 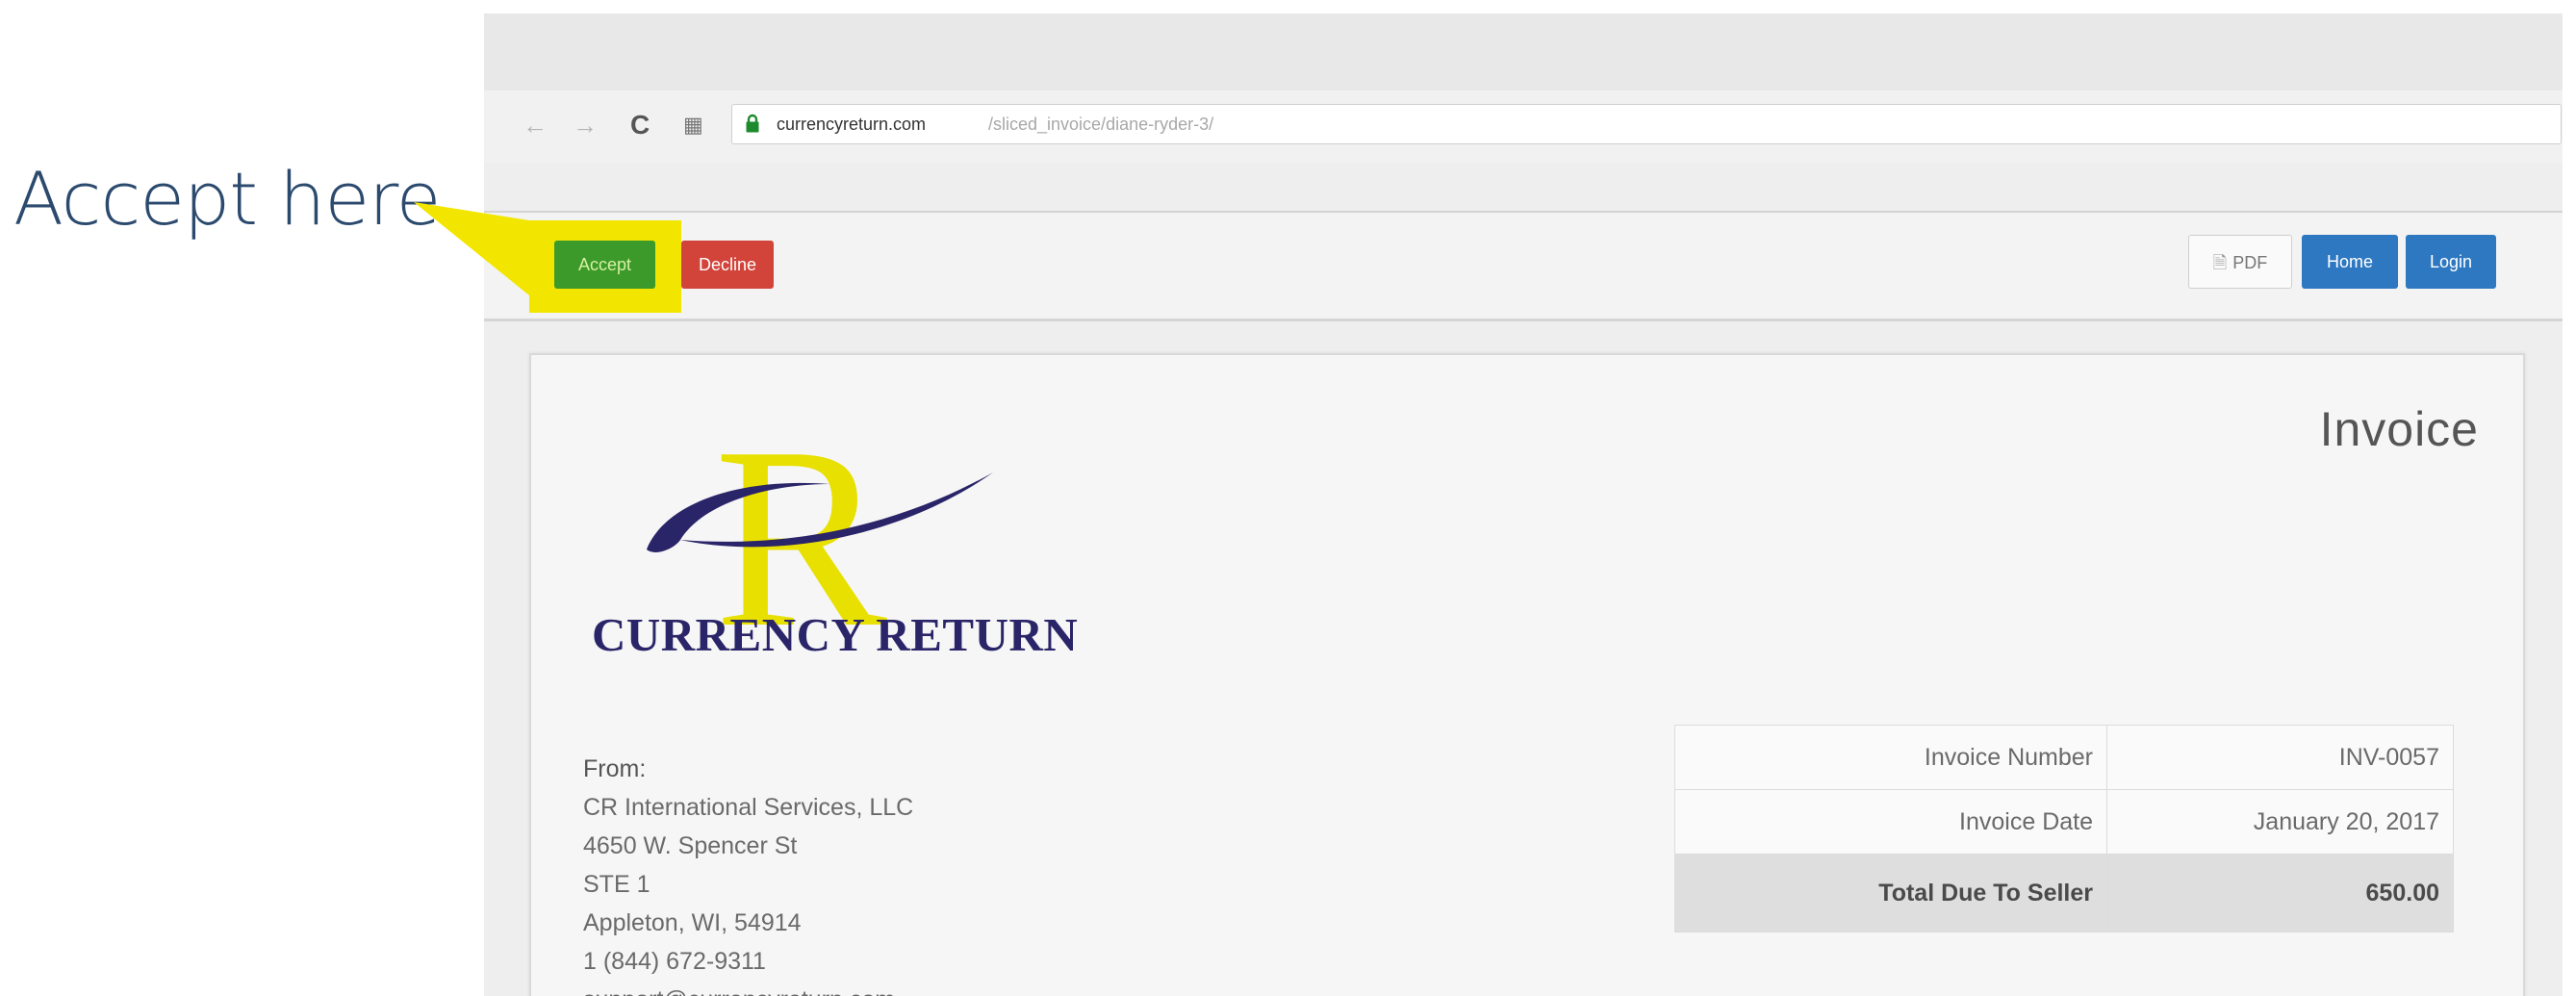 I want to click on summary-label: Invoice Number, so click(x=1890, y=757).